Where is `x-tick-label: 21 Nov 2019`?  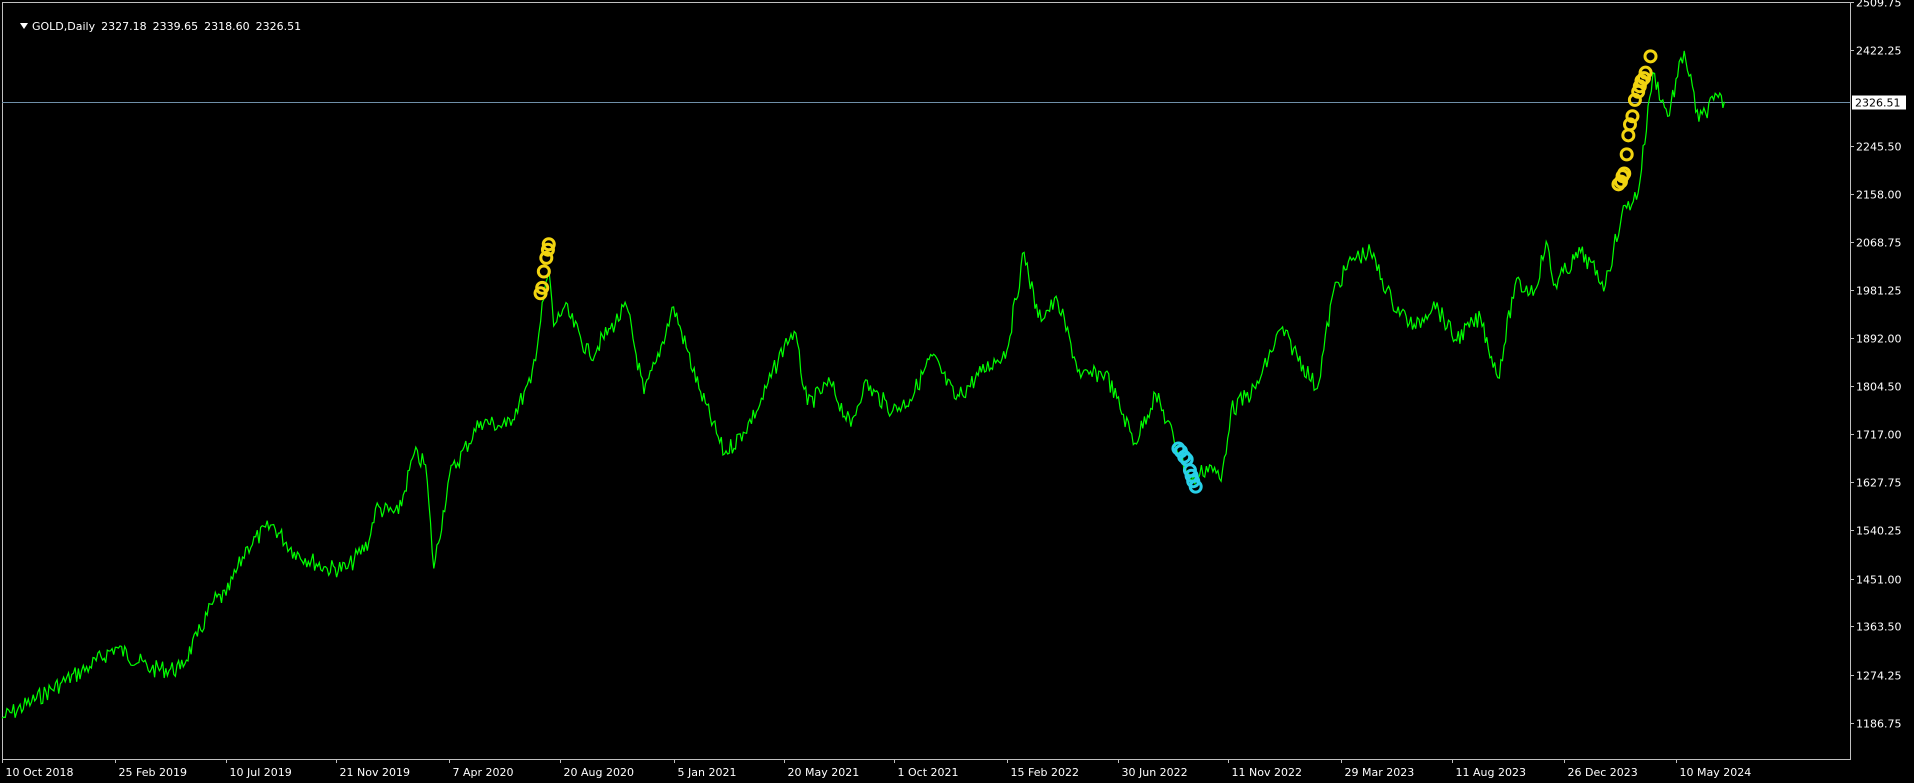
x-tick-label: 21 Nov 2019 is located at coordinates (375, 772).